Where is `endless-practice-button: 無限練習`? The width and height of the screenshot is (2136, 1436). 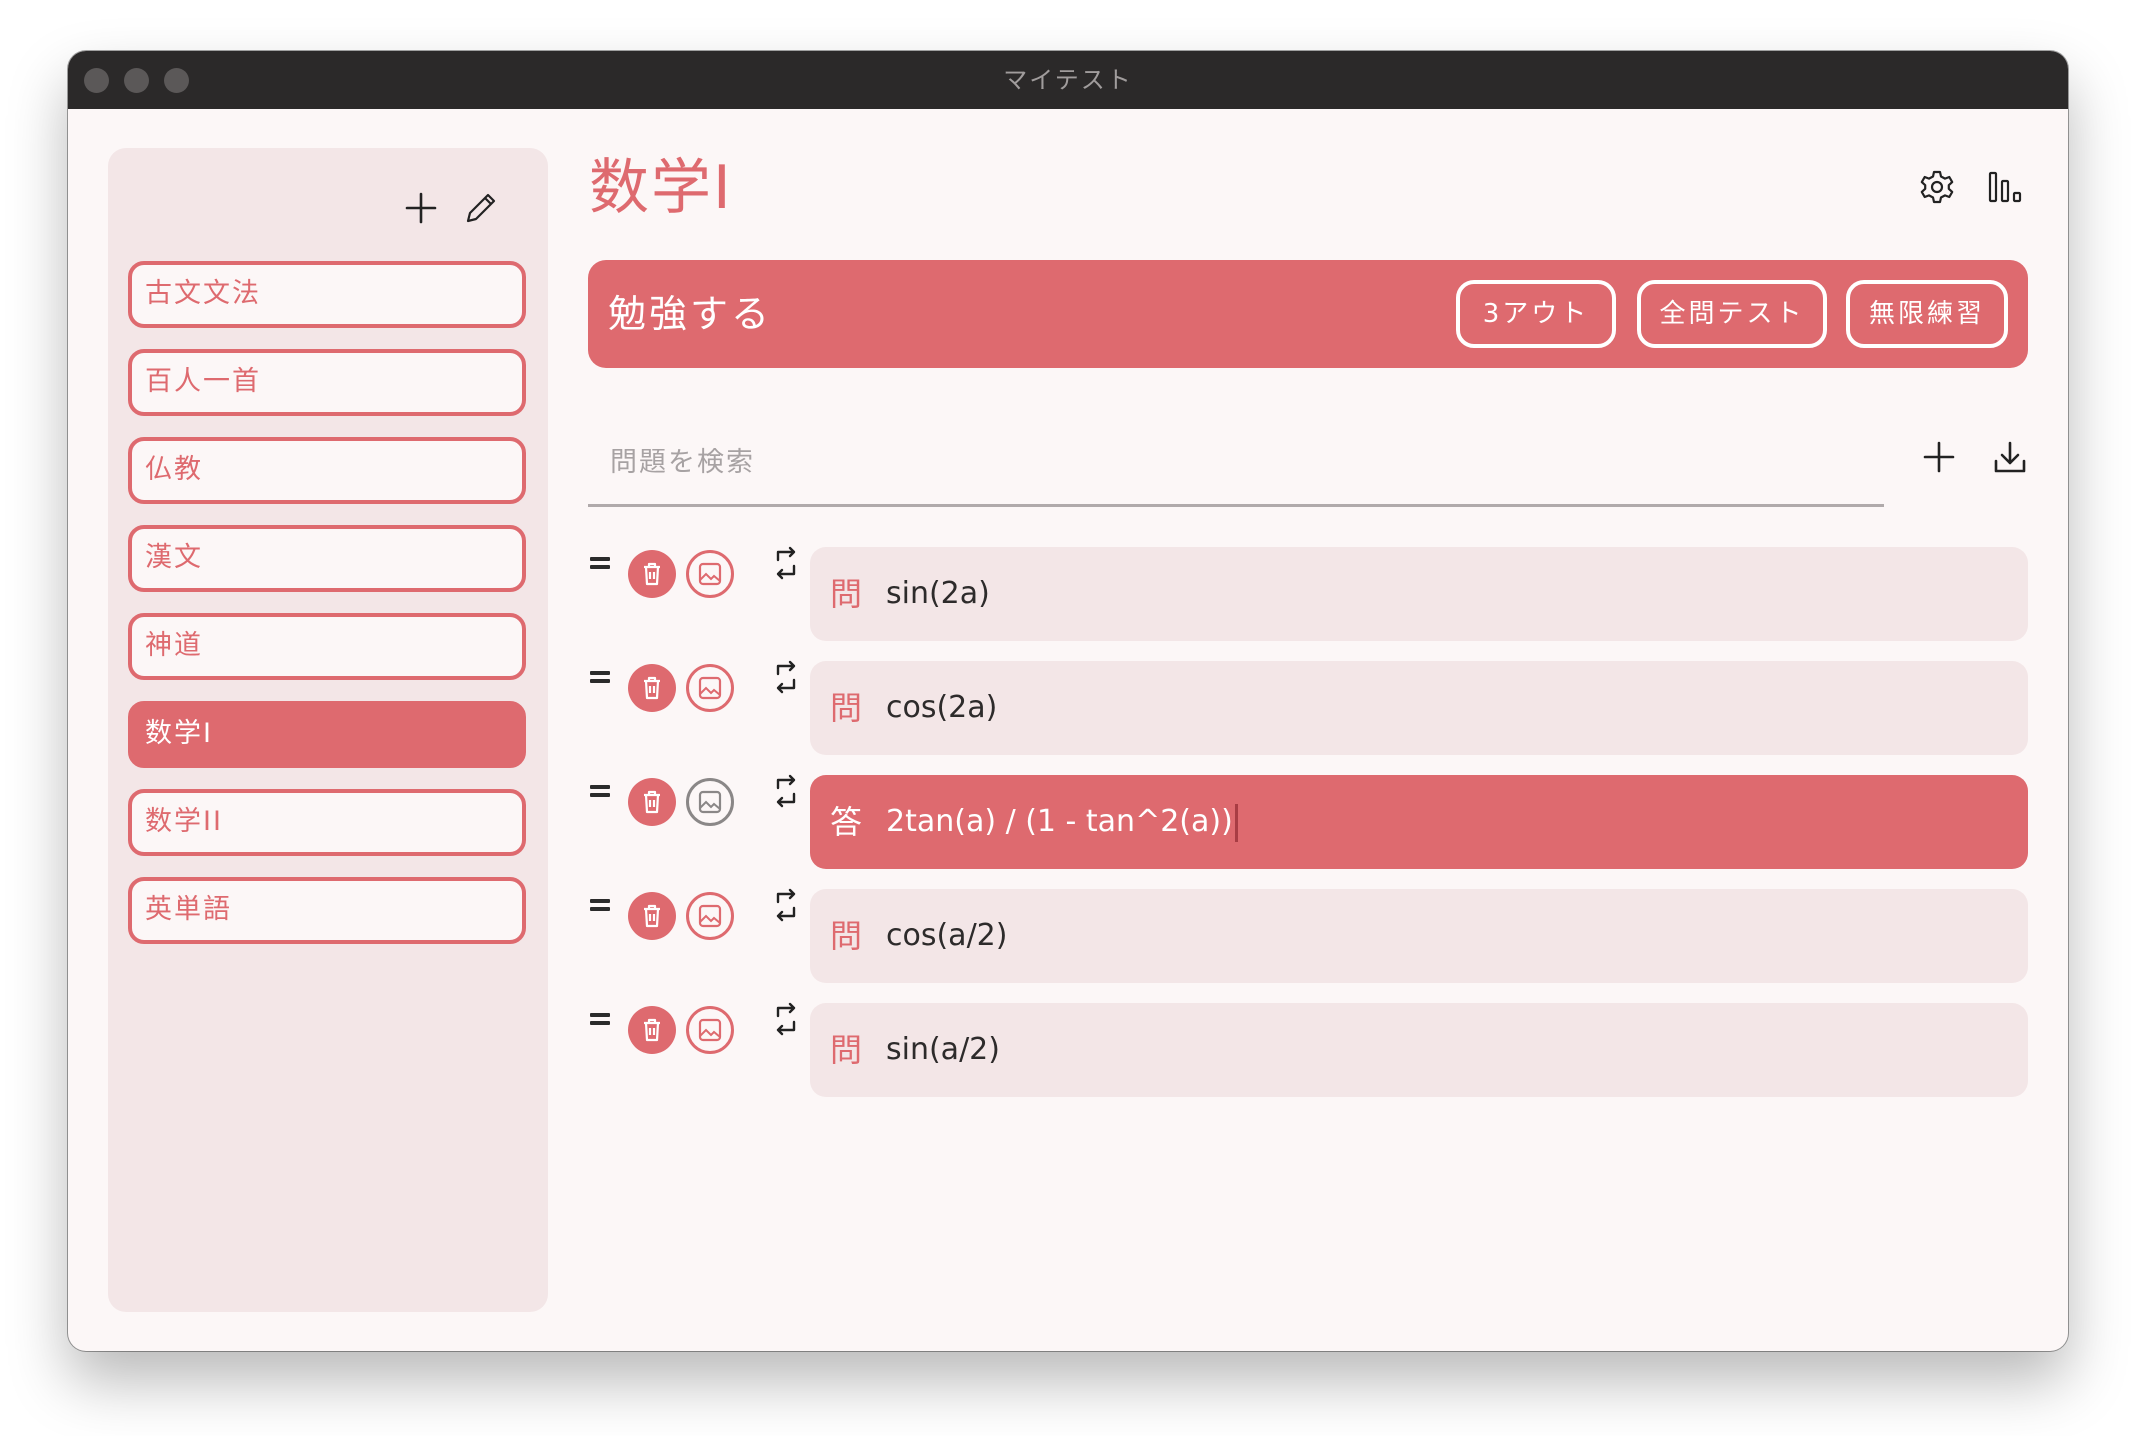 endless-practice-button: 無限練習 is located at coordinates (1927, 314).